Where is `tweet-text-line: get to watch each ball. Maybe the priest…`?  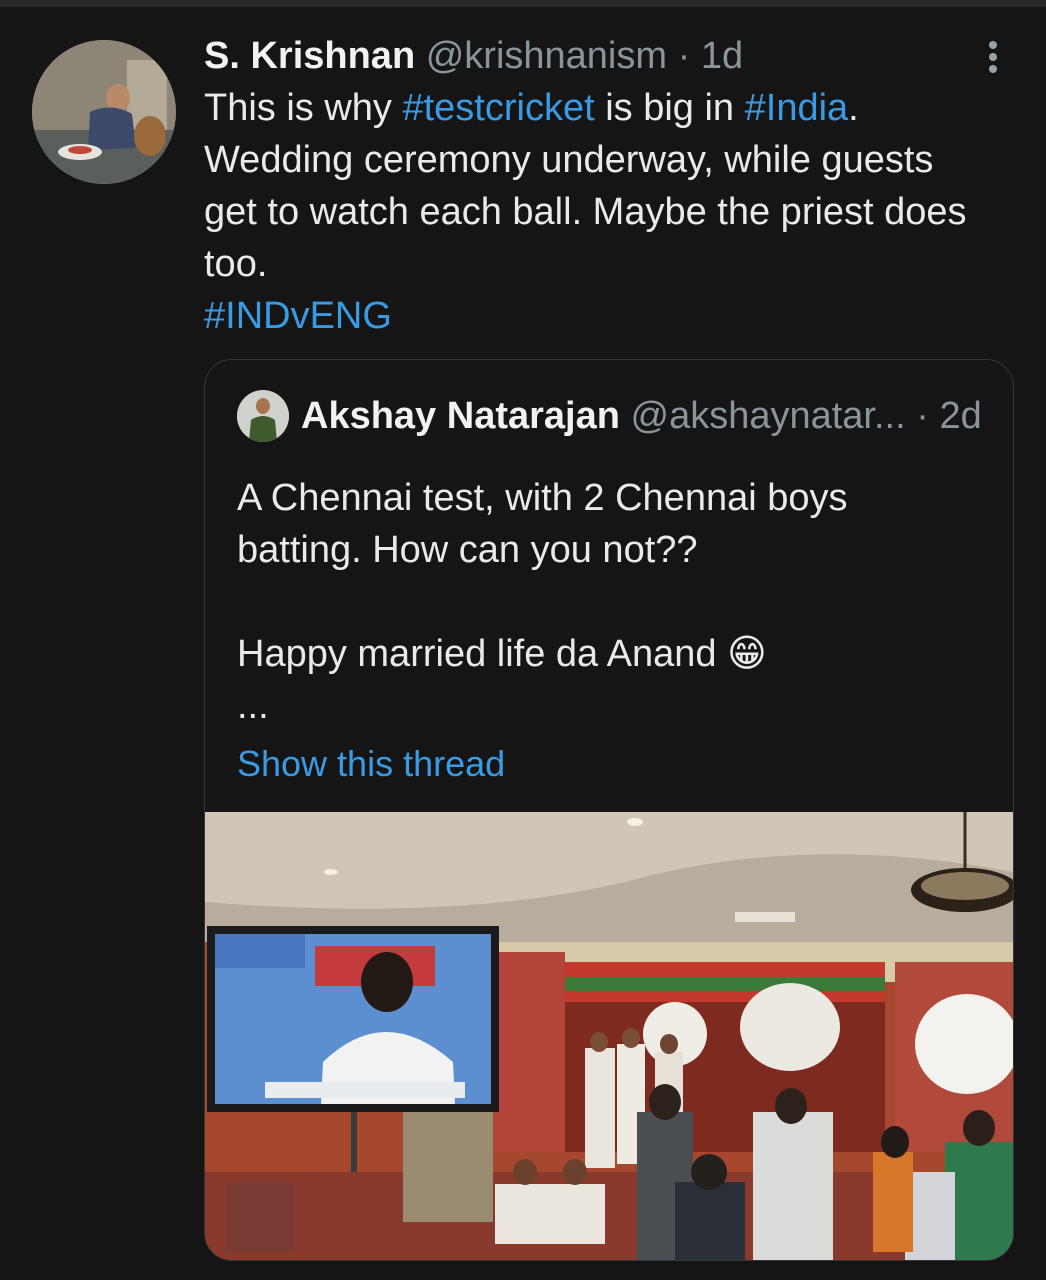
tweet-text-line: get to watch each ball. Maybe the priest… is located at coordinates (614, 212).